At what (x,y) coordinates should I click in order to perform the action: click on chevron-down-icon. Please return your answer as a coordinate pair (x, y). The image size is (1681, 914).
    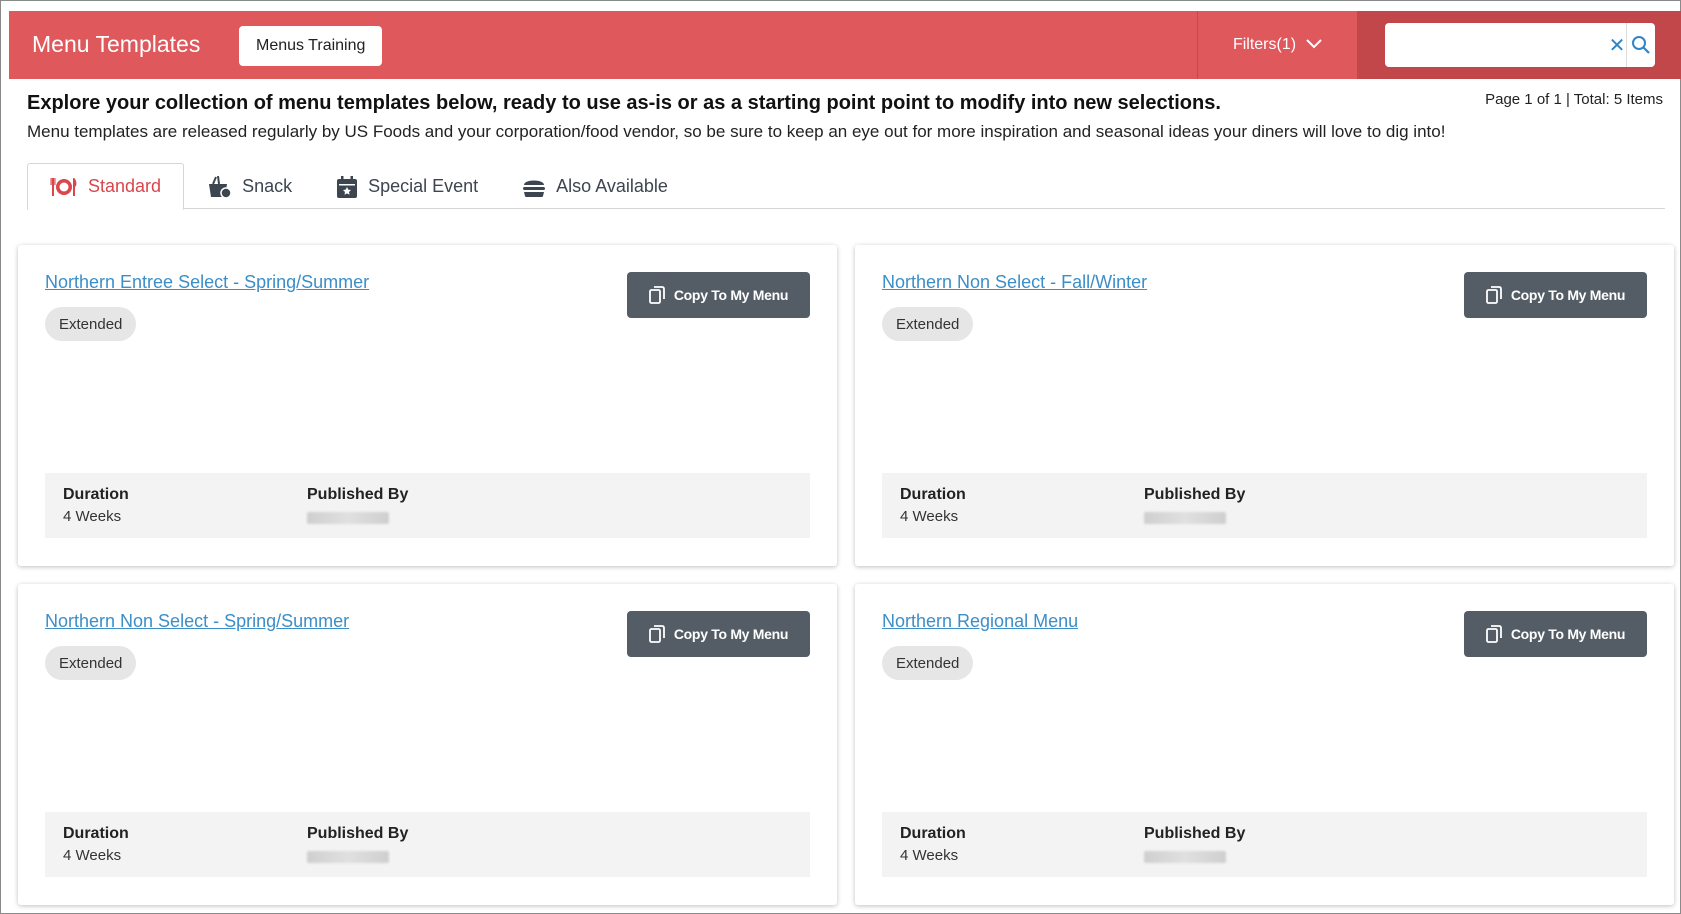
    Looking at the image, I should click on (1314, 45).